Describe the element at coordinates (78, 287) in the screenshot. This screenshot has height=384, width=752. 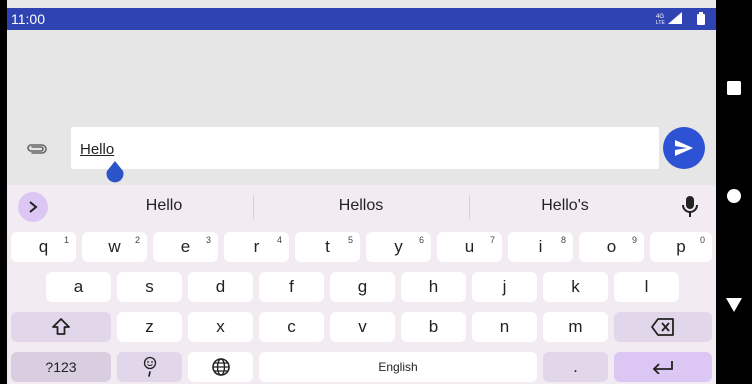
I see `key-a: a` at that location.